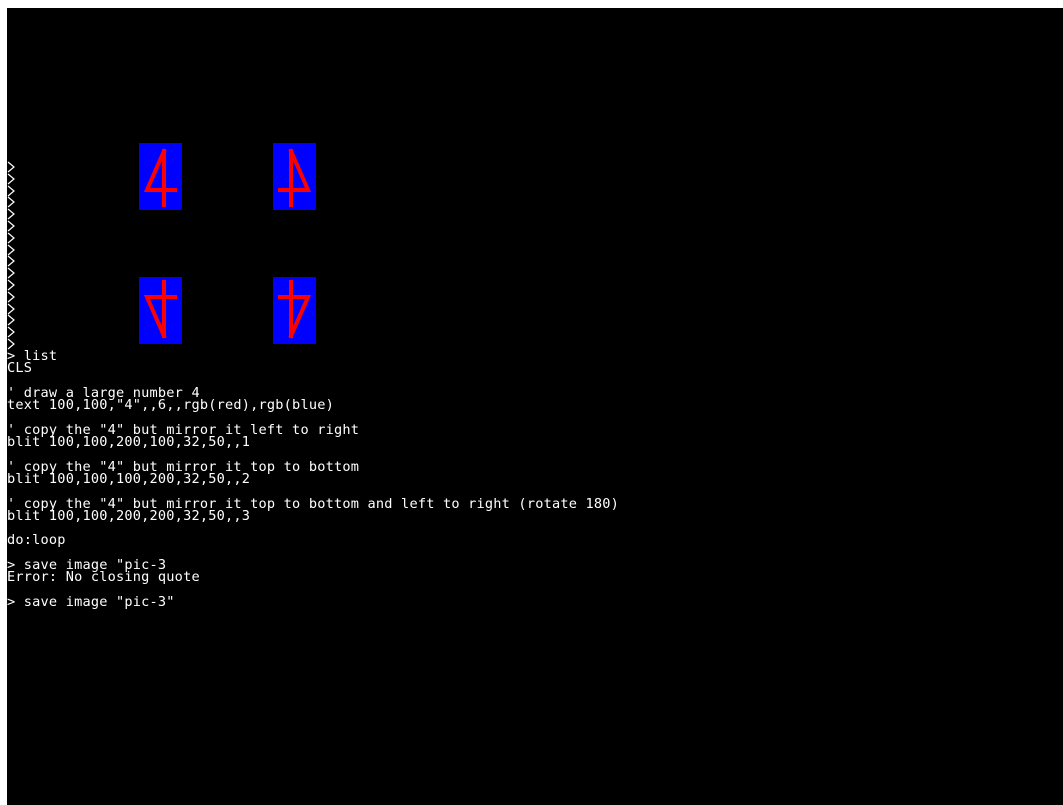 The height and width of the screenshot is (805, 1063). I want to click on digit-four-mirrored-icon, so click(295, 177).